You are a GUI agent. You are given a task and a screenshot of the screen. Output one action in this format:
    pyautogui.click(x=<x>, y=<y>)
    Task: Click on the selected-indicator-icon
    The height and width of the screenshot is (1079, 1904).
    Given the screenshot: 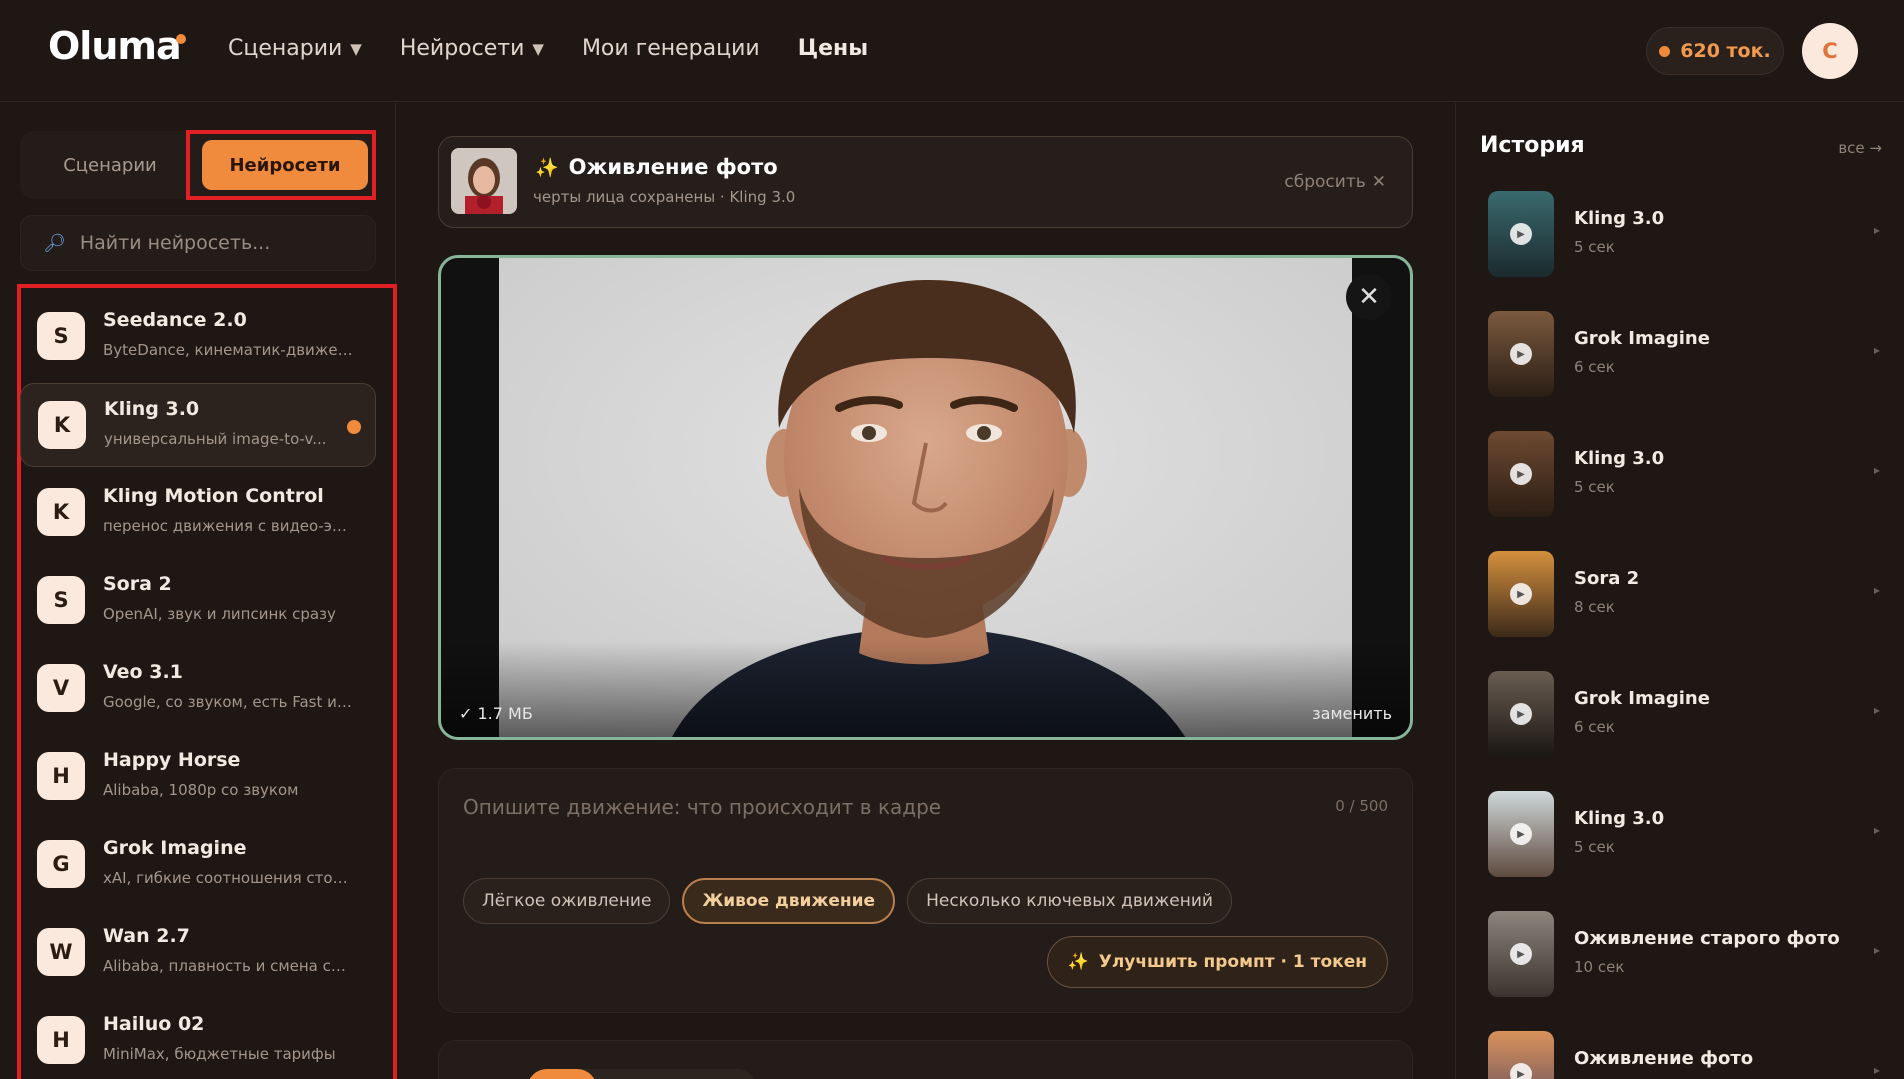 What is the action you would take?
    pyautogui.click(x=354, y=427)
    